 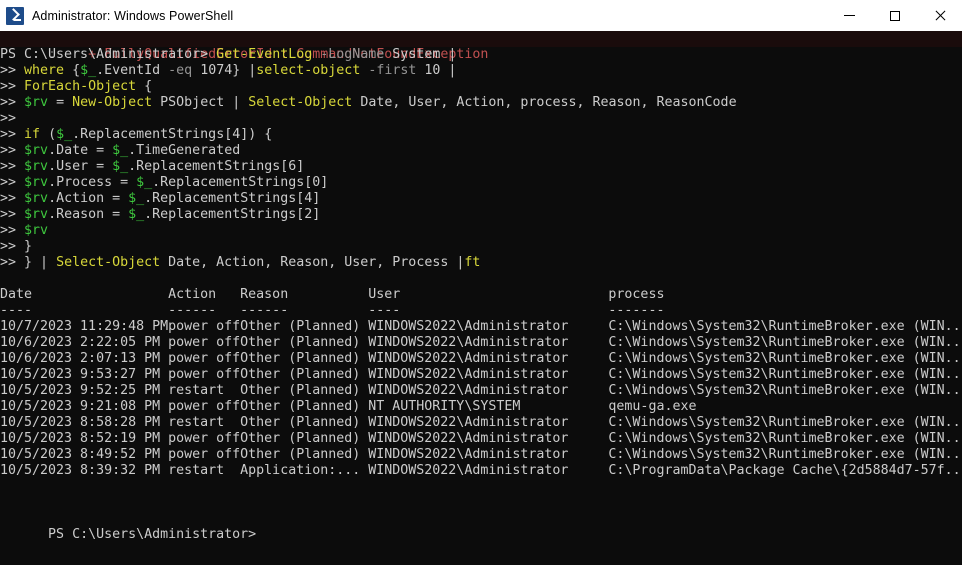 What do you see at coordinates (80, 86) in the screenshot?
I see `code-segment: ForEach-Object` at bounding box center [80, 86].